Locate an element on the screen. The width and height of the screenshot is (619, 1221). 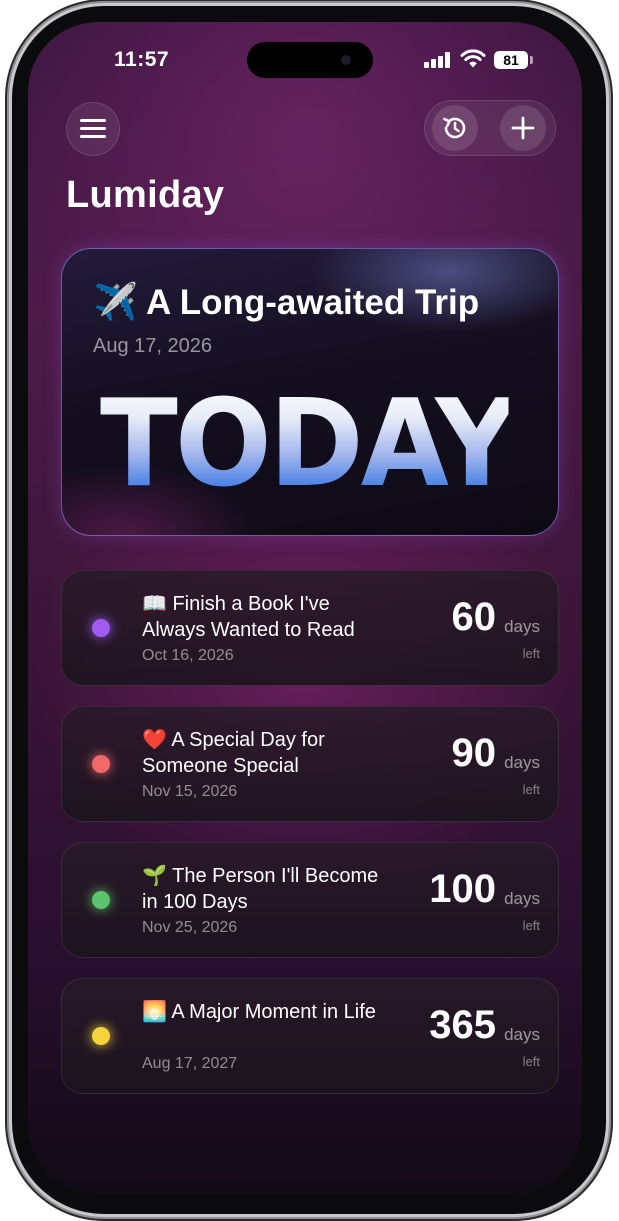
event-date: Nov 25, 2026 is located at coordinates (190, 927).